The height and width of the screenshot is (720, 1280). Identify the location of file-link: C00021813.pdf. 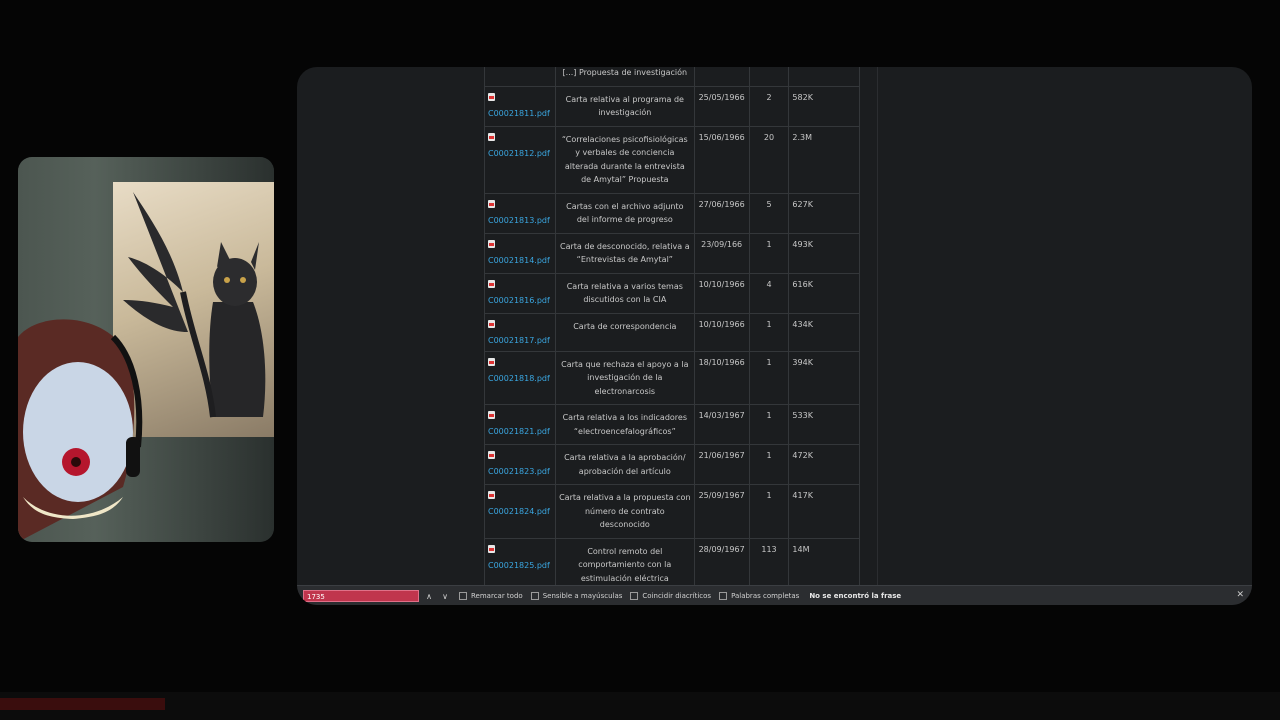
(519, 220).